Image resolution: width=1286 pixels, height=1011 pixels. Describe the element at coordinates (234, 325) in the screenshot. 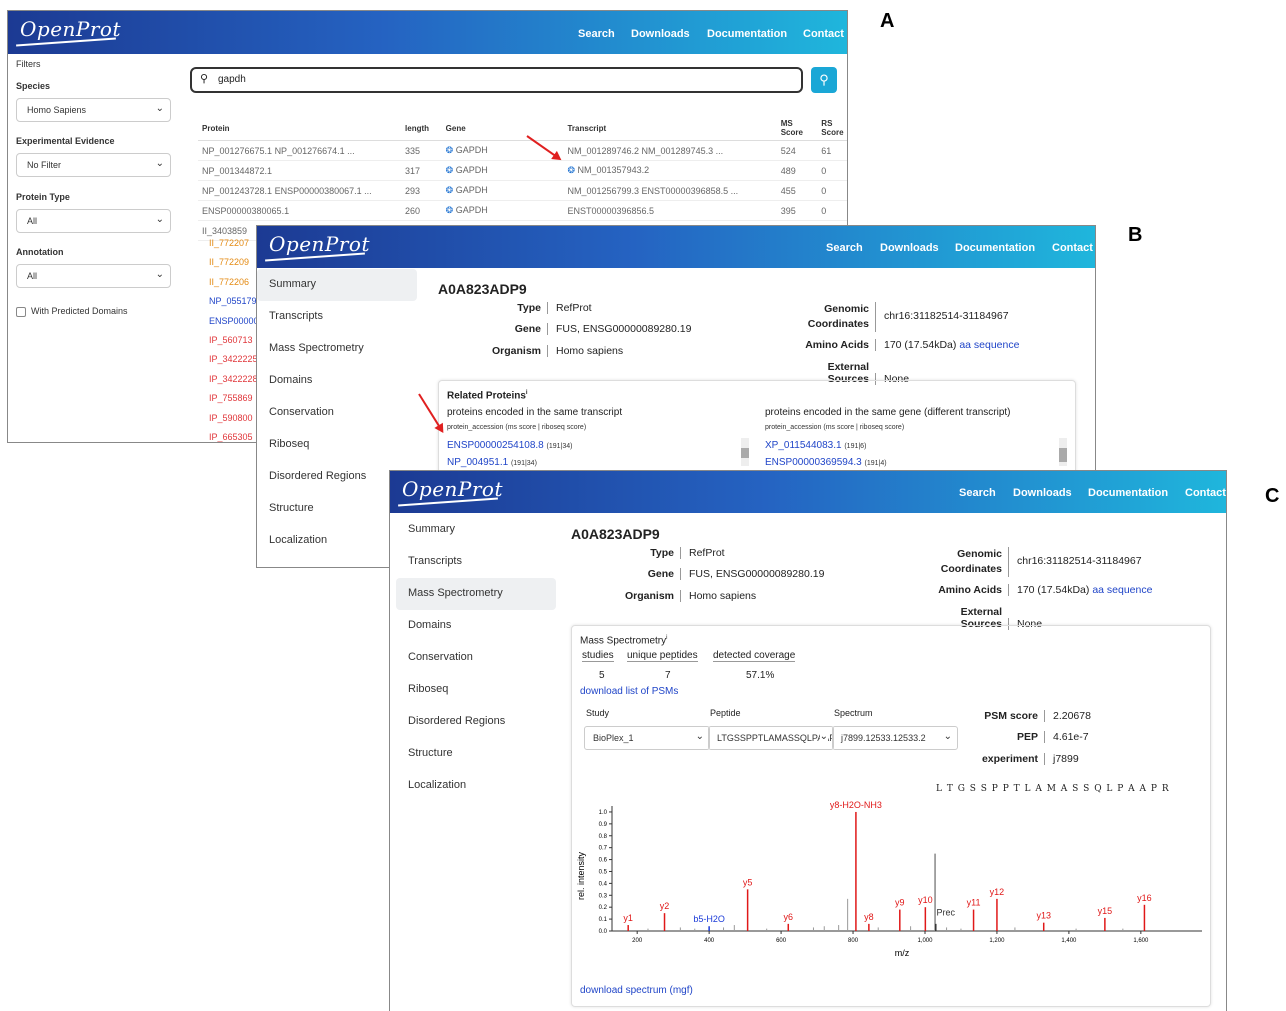

I see `protein-link: ENSP00000` at that location.